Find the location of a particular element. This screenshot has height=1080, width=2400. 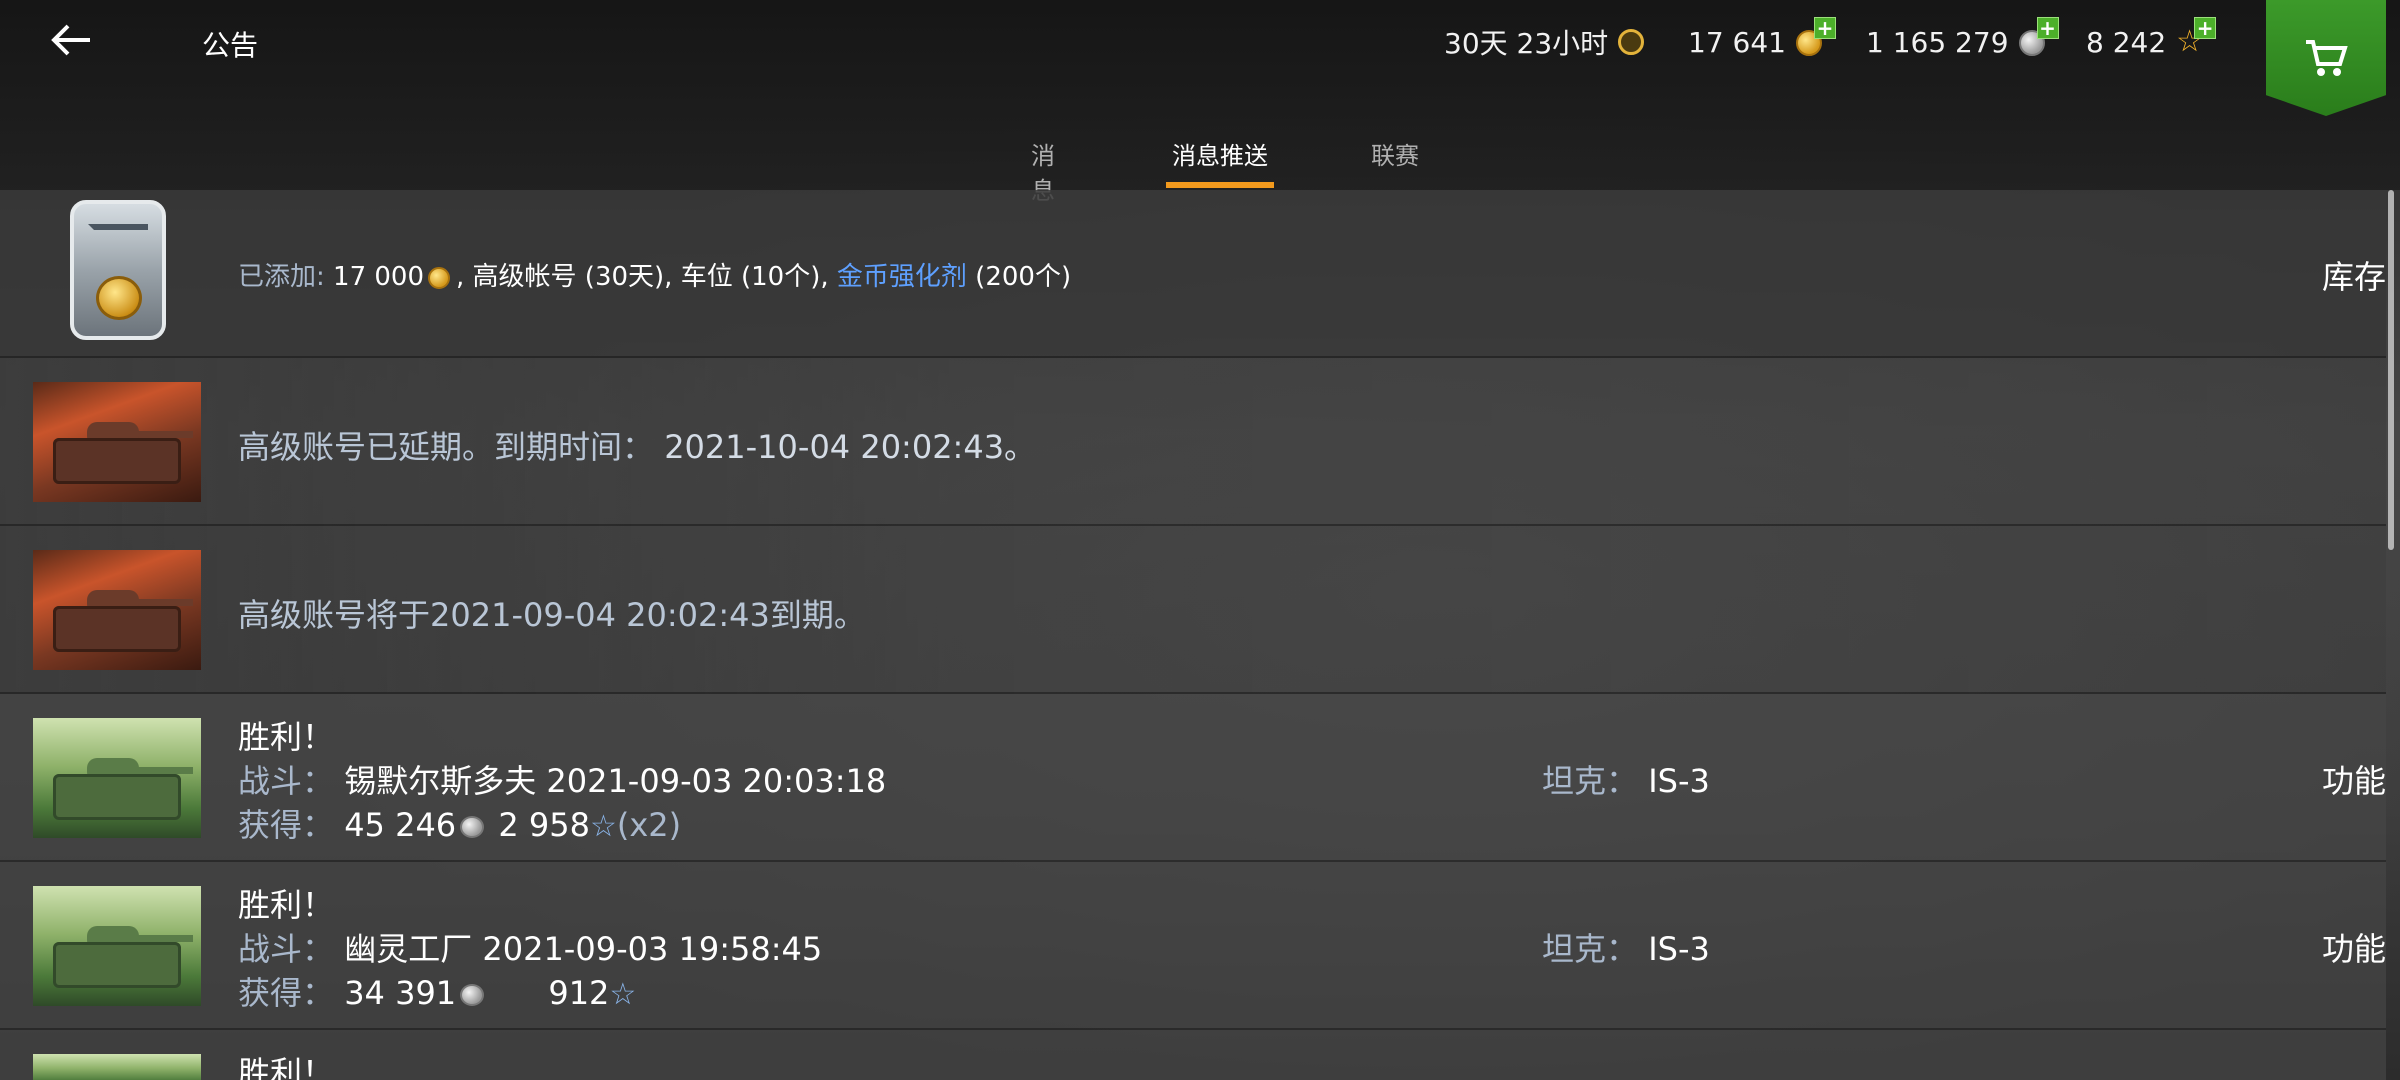

premium-time-text: 30天 23小时 is located at coordinates (1526, 43).